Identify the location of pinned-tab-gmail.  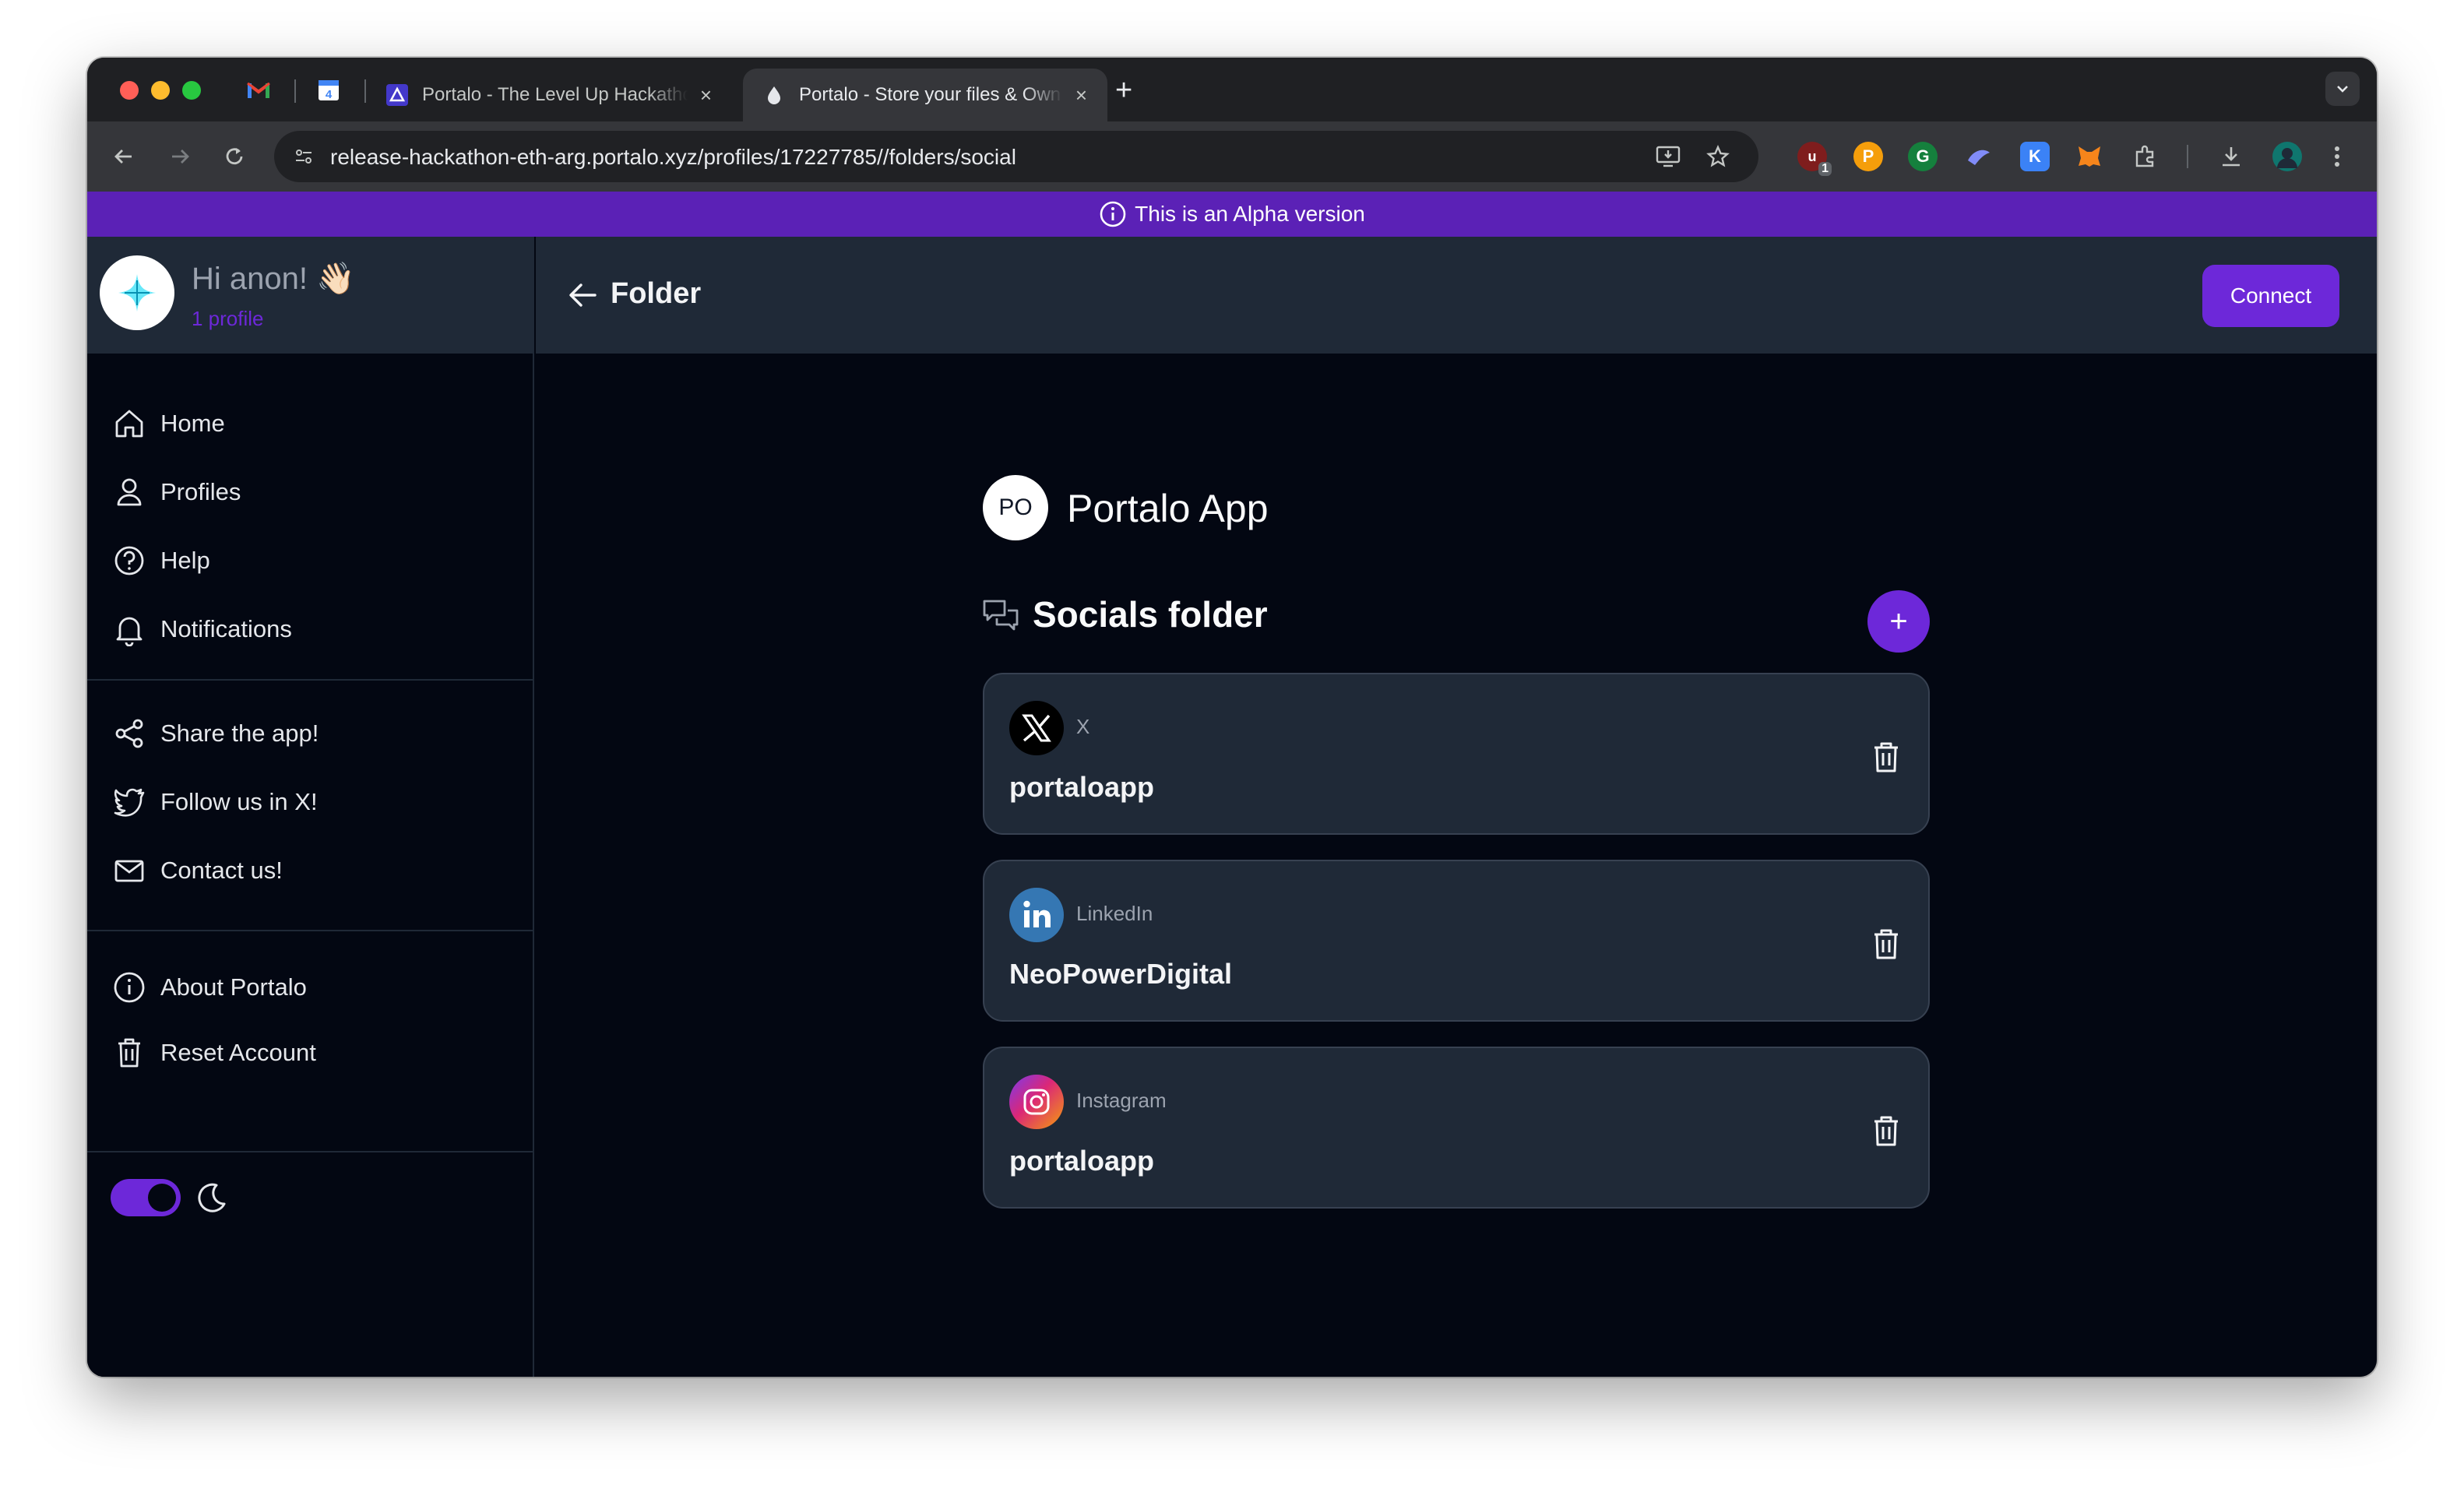
(258, 90).